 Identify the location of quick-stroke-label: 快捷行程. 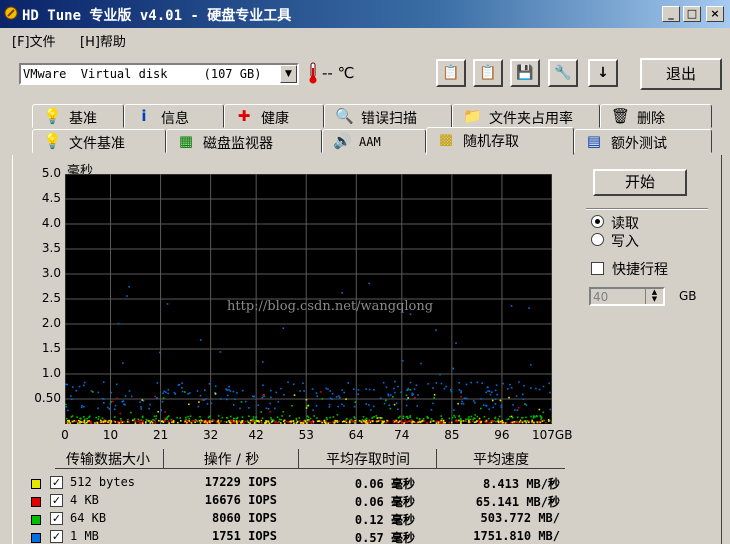
(640, 270).